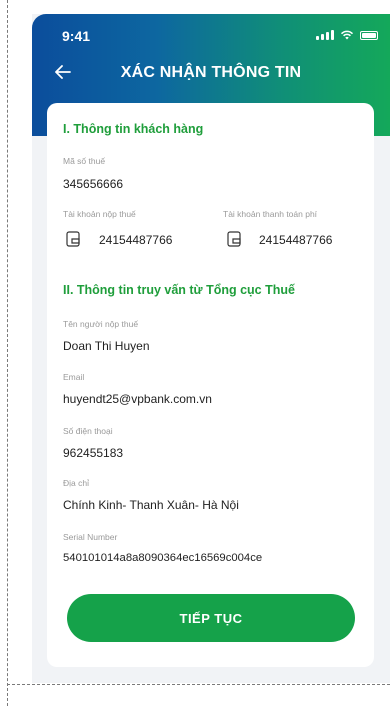  I want to click on wifi-icon, so click(347, 35).